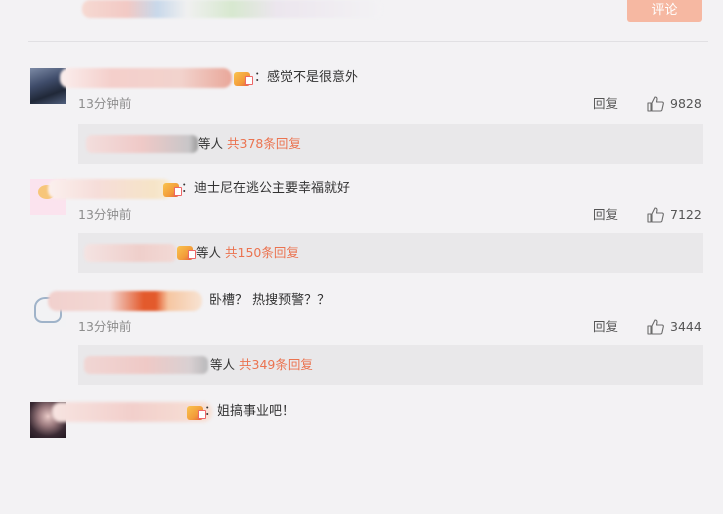 Image resolution: width=723 pixels, height=514 pixels. I want to click on like-count: 9828, so click(686, 103).